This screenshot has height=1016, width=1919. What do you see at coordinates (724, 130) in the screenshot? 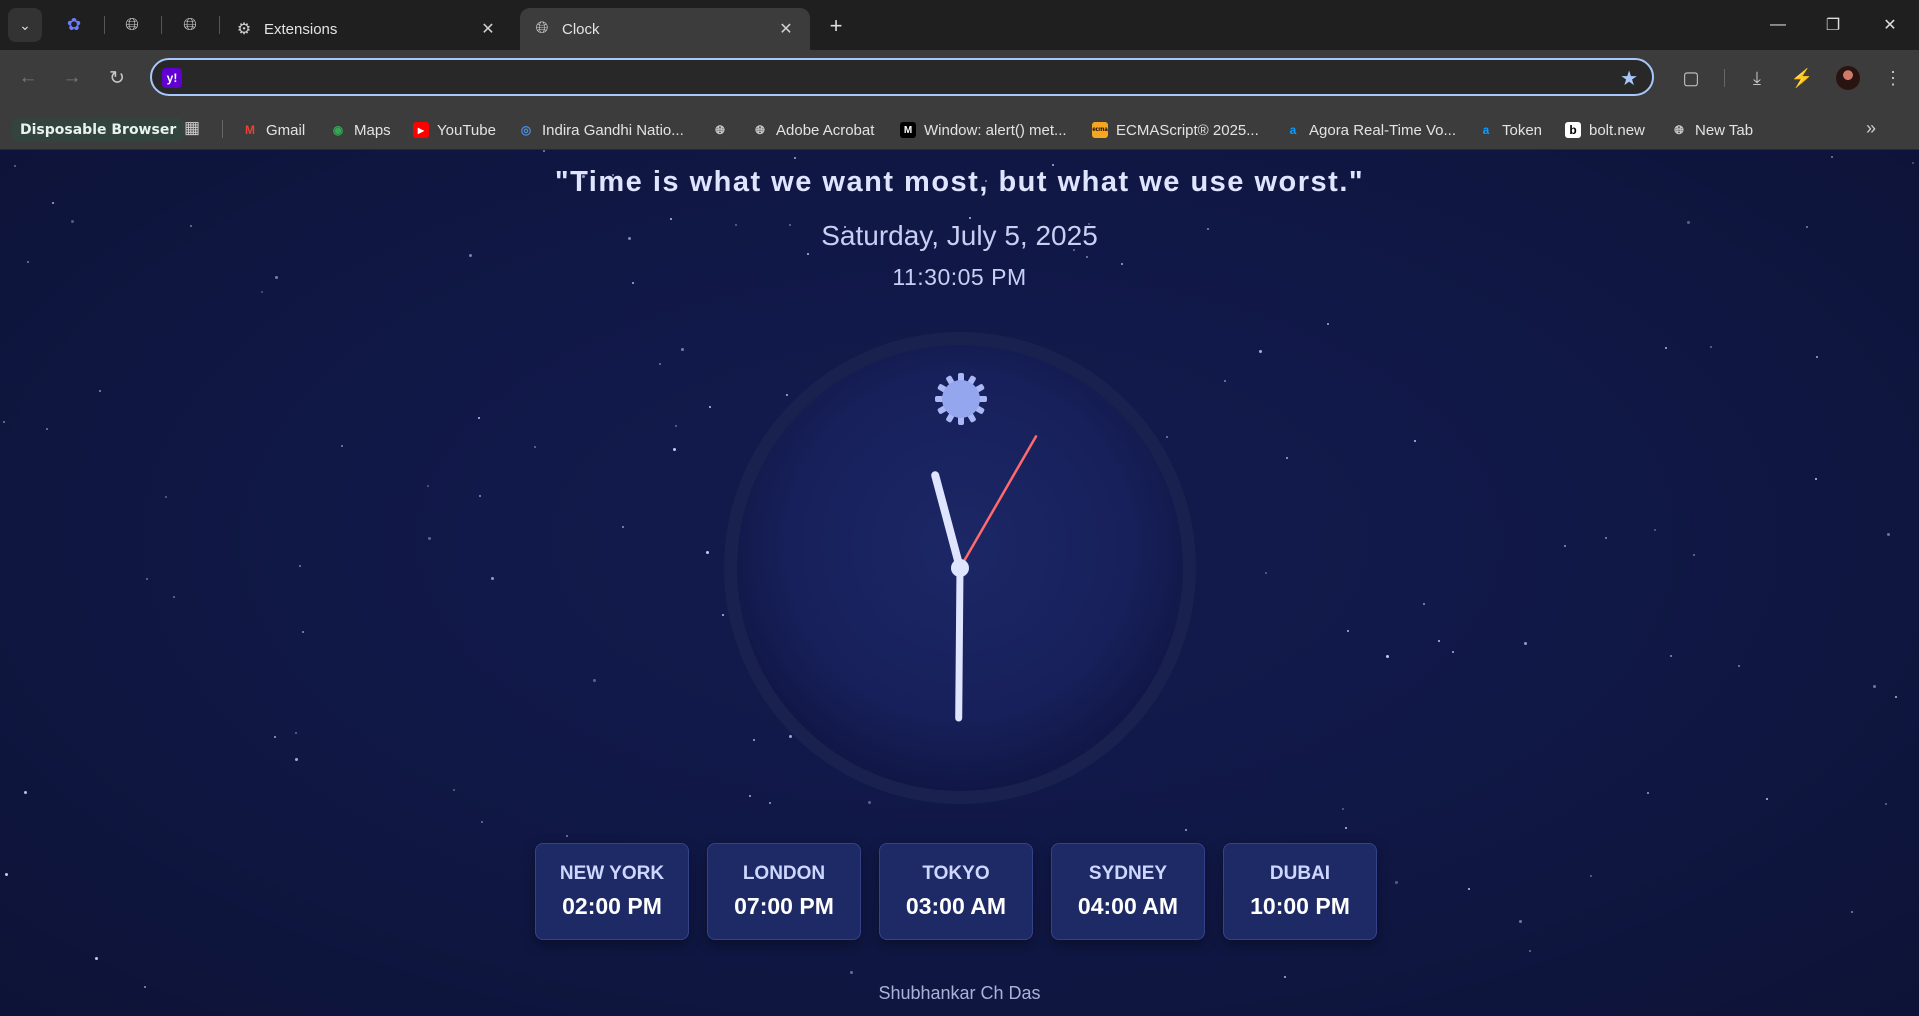
I see `bookmark-globe: 🌐︎` at bounding box center [724, 130].